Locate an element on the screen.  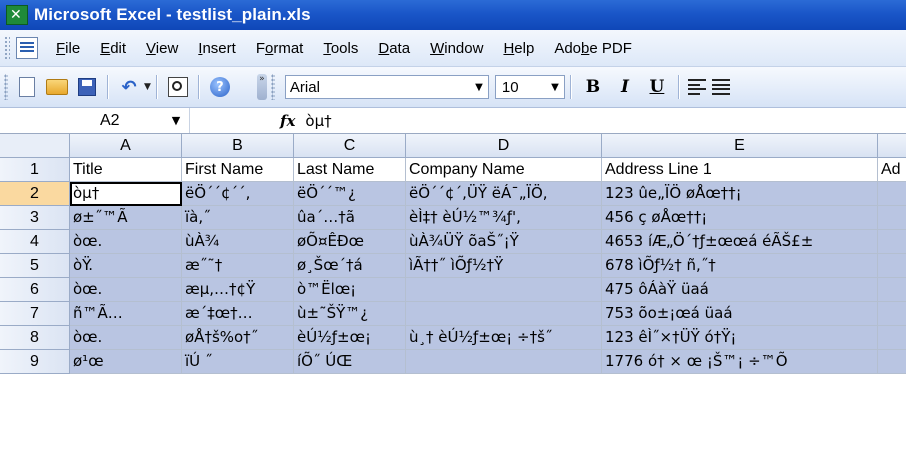
font-size-combo: 10 ▼ is located at coordinates (529, 87).